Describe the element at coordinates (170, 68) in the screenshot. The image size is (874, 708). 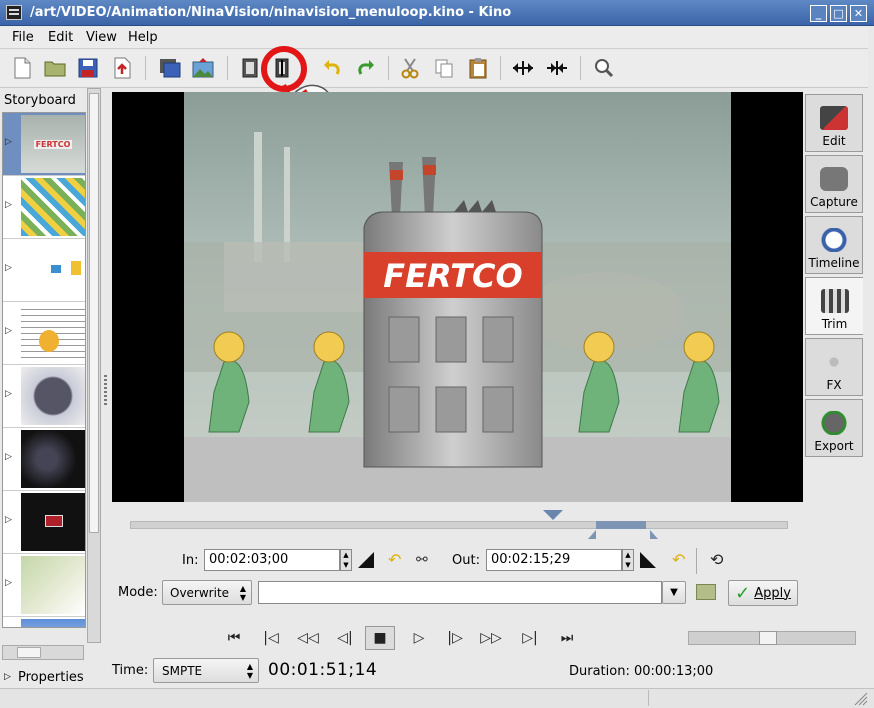
I see `save-frame-icon` at that location.